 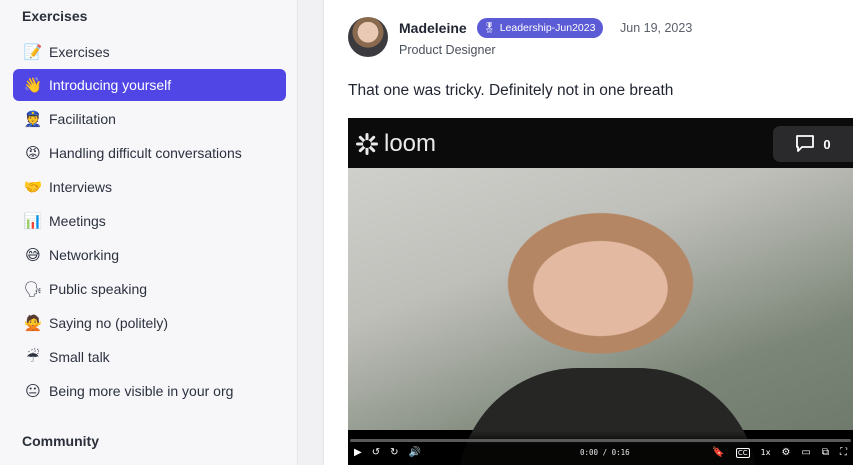 I want to click on divider-gutter, so click(x=311, y=232).